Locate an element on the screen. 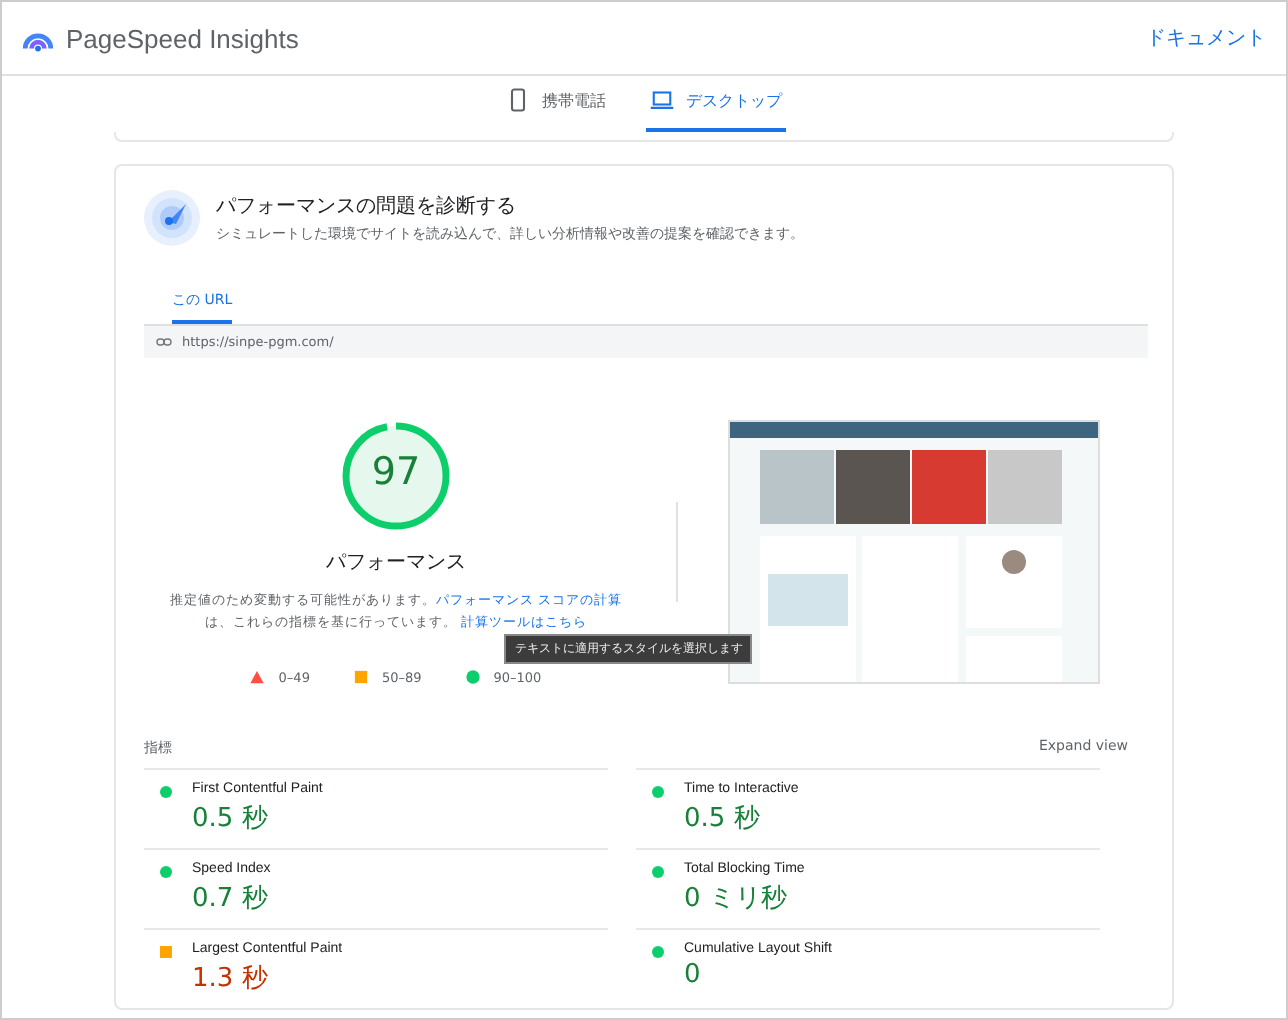 The image size is (1288, 1020). link-icon is located at coordinates (164, 342).